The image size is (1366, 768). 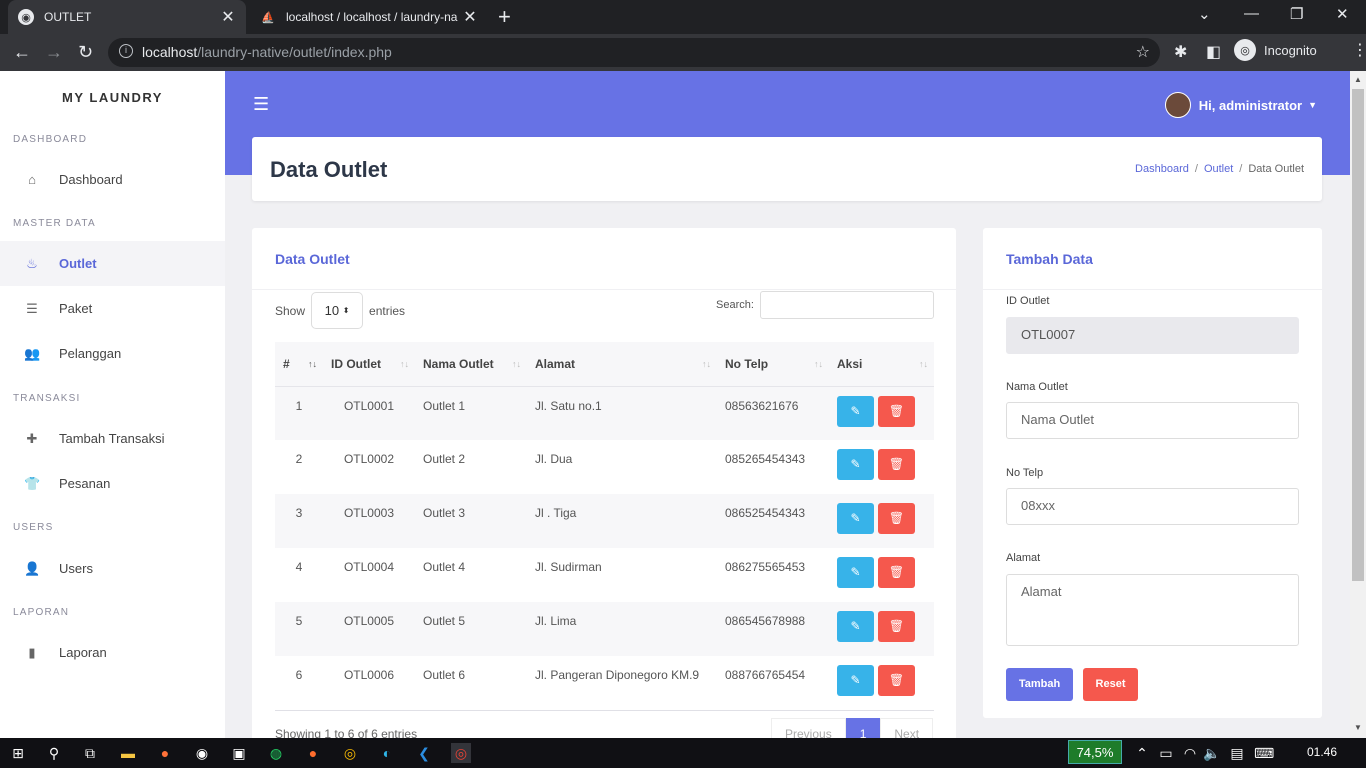 I want to click on pagination-page-1: 1, so click(x=863, y=728).